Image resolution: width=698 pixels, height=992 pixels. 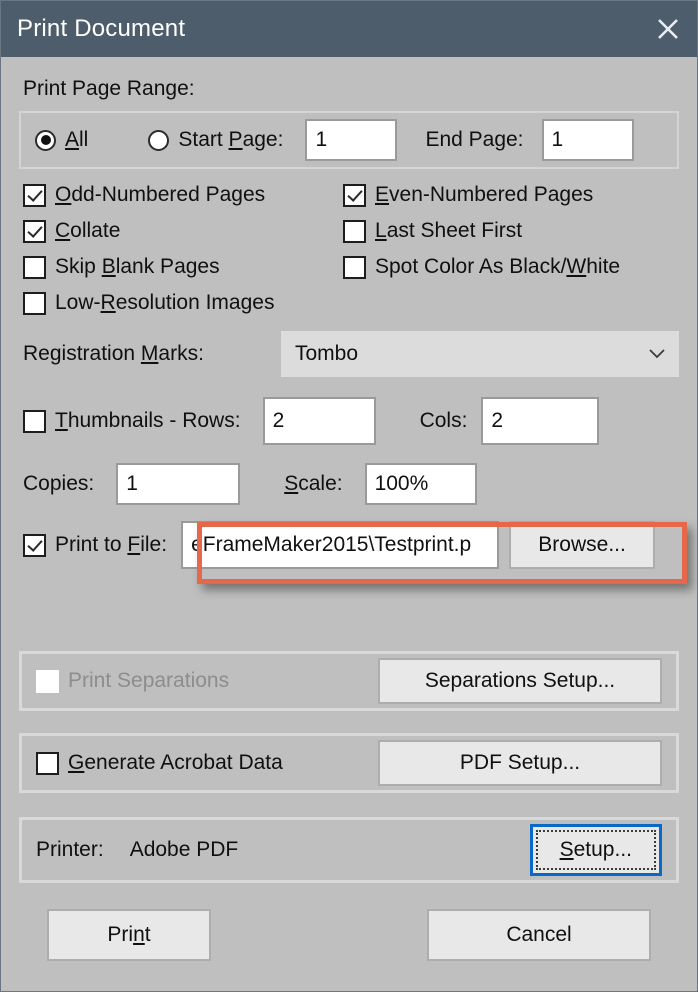 I want to click on checkbox-even-indicator, so click(x=354, y=195).